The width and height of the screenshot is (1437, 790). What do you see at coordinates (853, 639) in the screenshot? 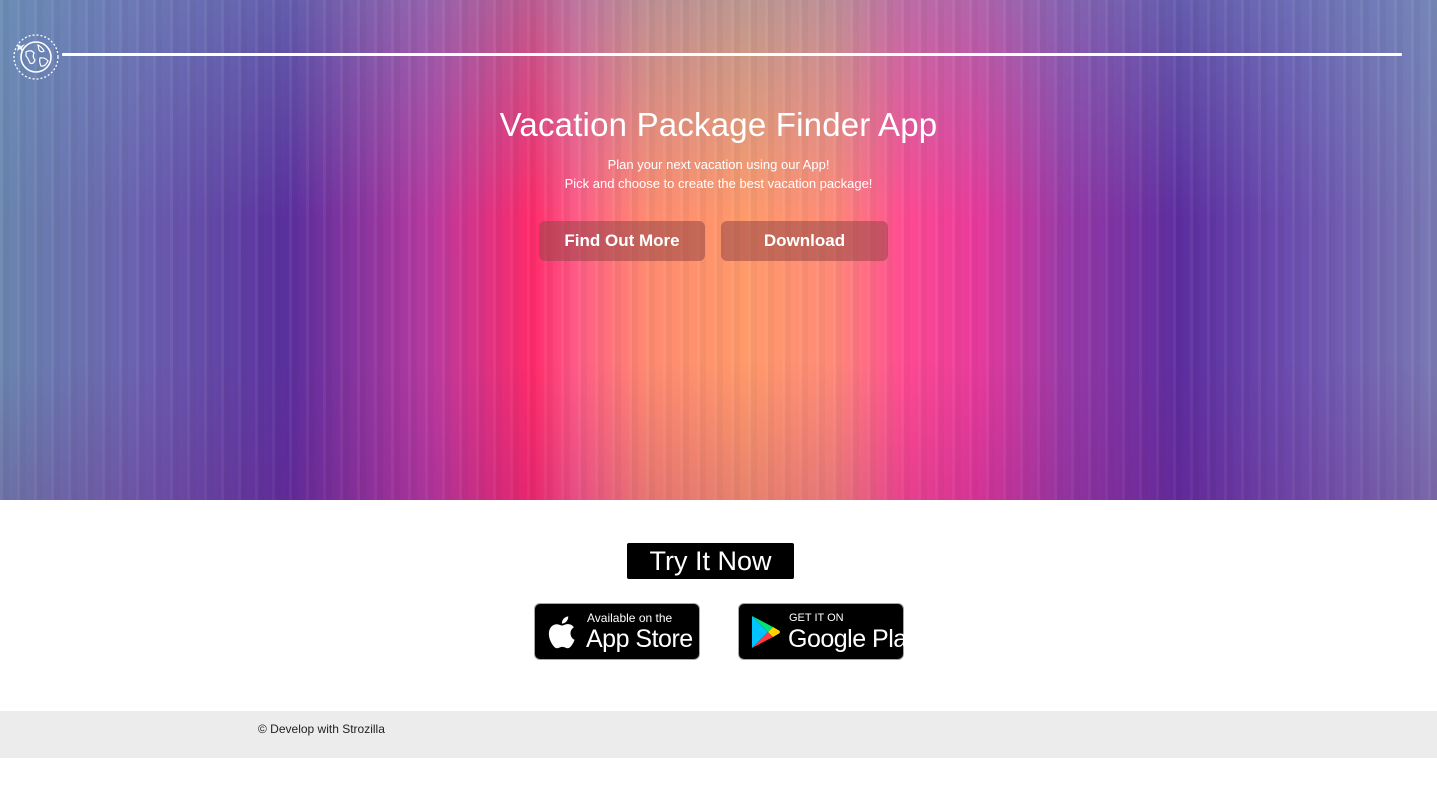
I see `google-play-big-text: Google Play` at bounding box center [853, 639].